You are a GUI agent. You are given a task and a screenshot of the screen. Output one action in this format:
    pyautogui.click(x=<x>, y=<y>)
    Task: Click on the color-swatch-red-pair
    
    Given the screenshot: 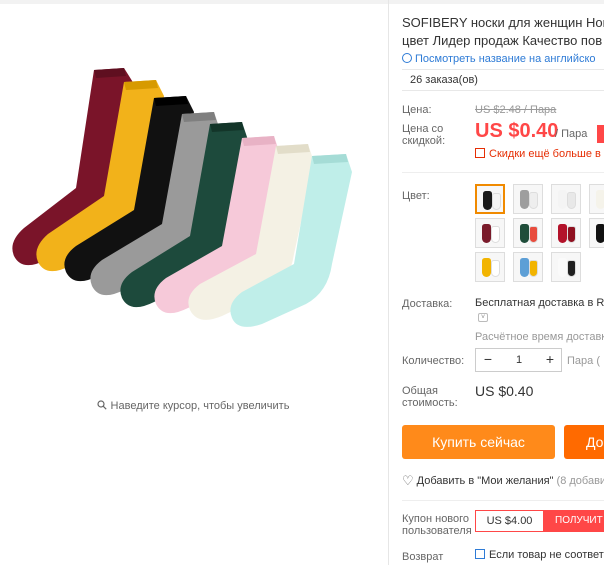 What is the action you would take?
    pyautogui.click(x=566, y=233)
    